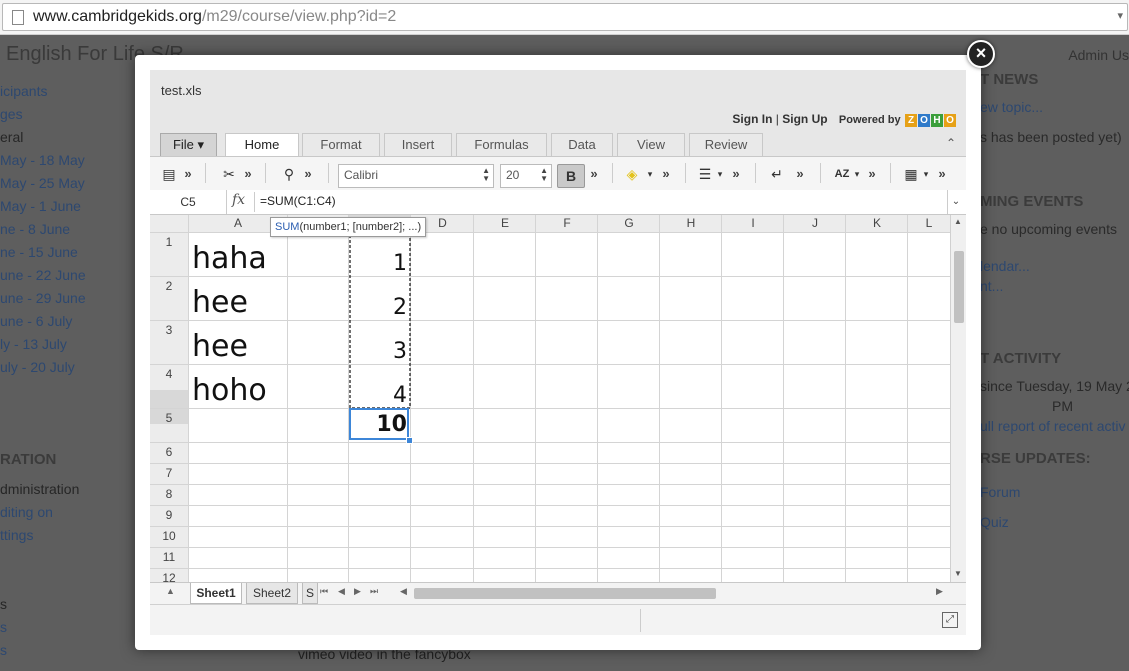  What do you see at coordinates (955, 202) in the screenshot?
I see `expand-icon: ⌄` at bounding box center [955, 202].